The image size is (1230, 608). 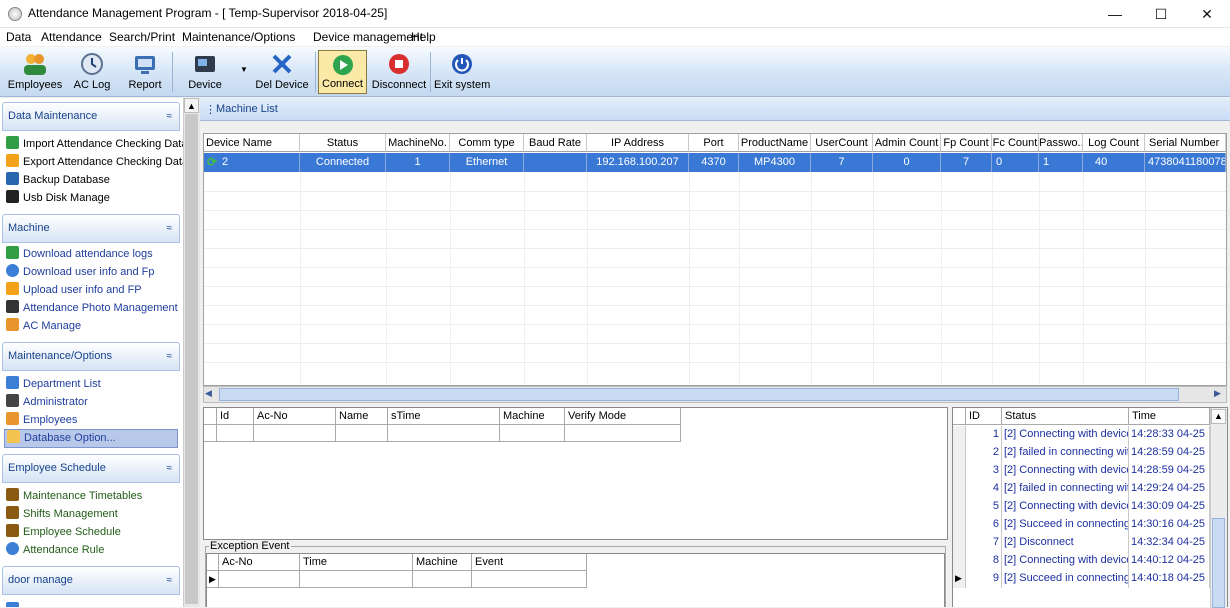 What do you see at coordinates (91, 468) in the screenshot?
I see `section-header-employee-schedule: Employee Schedule ≈` at bounding box center [91, 468].